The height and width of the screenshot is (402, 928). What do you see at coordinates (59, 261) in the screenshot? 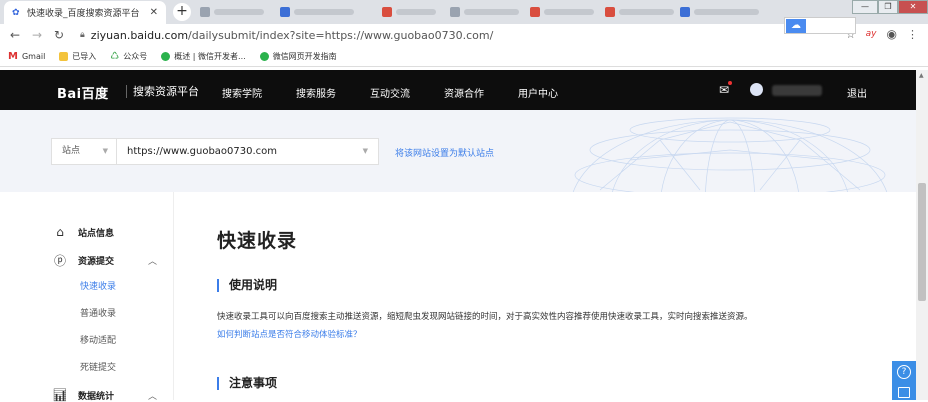
I see `submit-icon: ⓟ` at bounding box center [59, 261].